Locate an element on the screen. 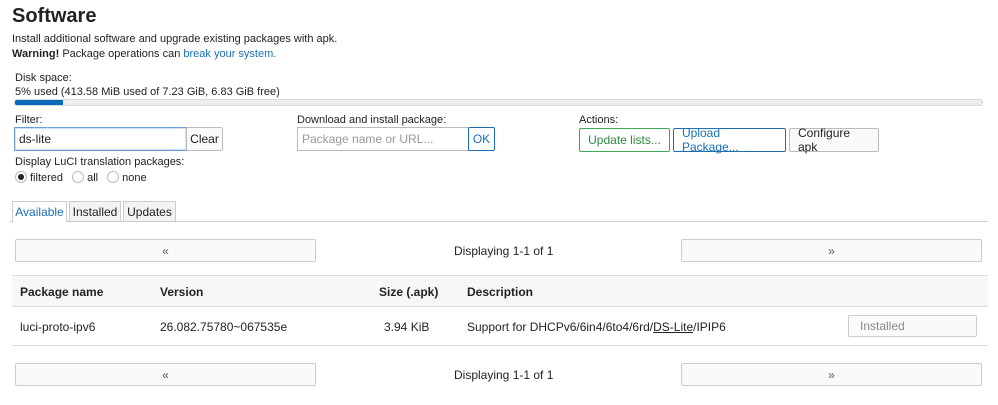  filter-label: Filter: is located at coordinates (29, 120).